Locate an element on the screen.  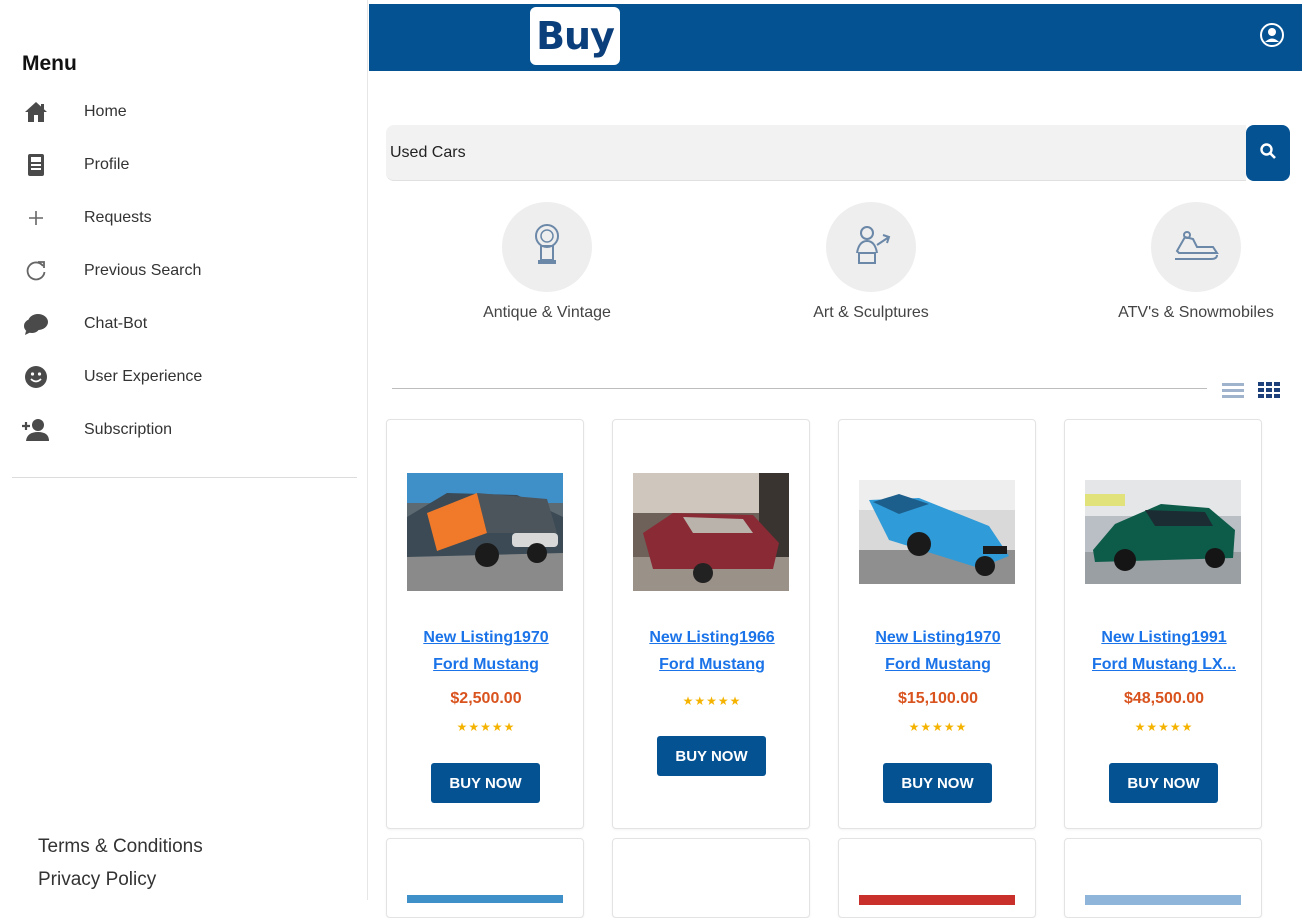
sidebar-divider is located at coordinates (184, 477).